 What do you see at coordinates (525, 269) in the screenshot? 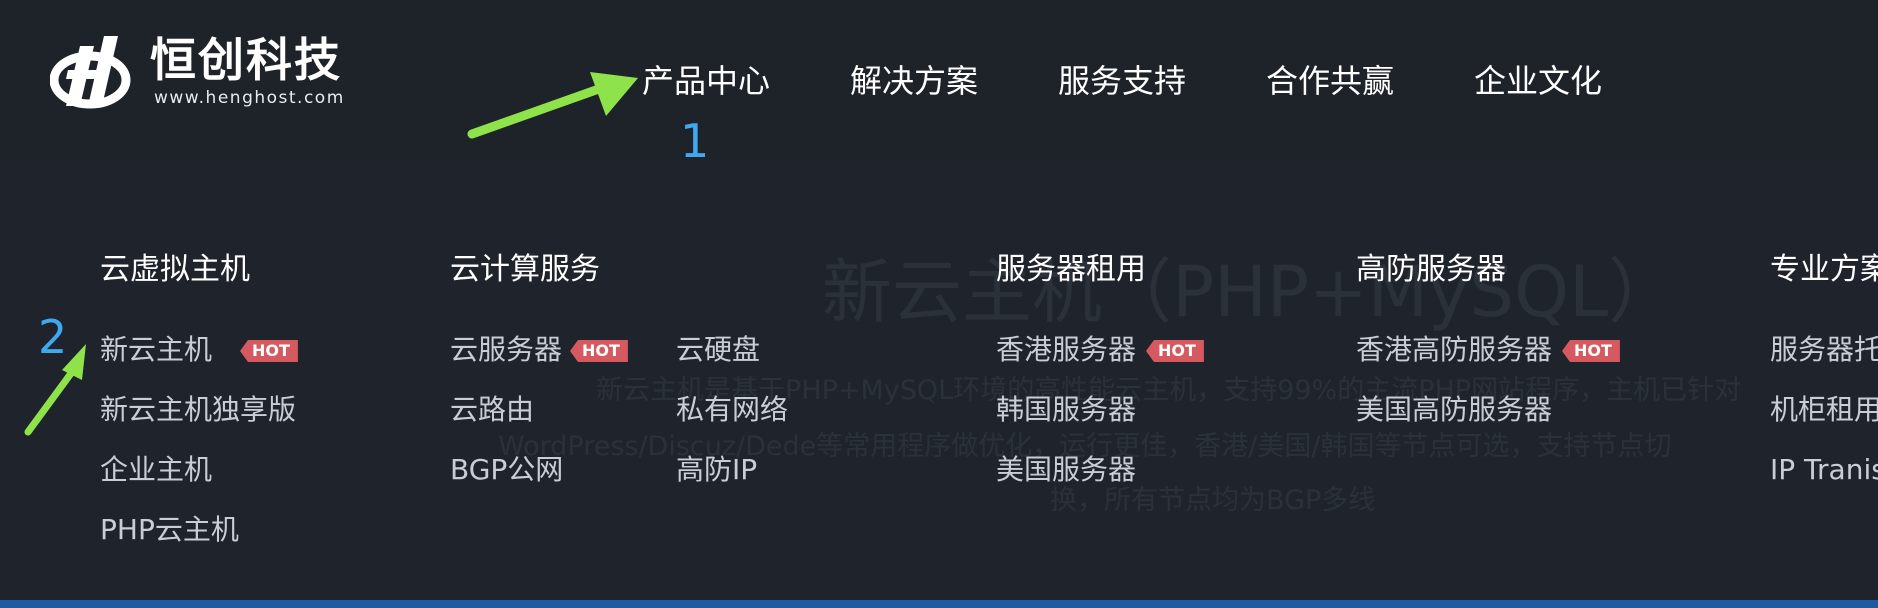
I see `menu-column-title: 云计算服务` at bounding box center [525, 269].